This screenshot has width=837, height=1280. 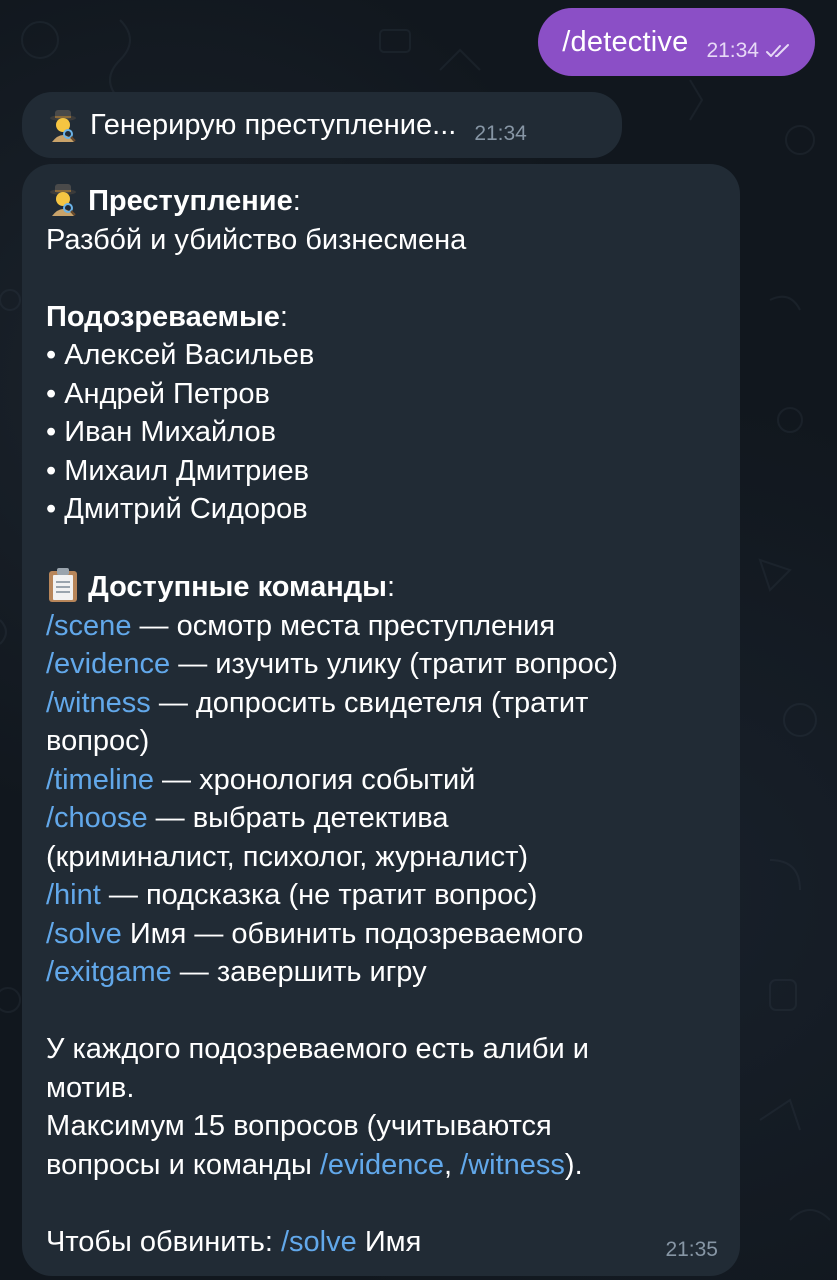 What do you see at coordinates (163, 316) in the screenshot?
I see `suspects-label: Подозреваемые` at bounding box center [163, 316].